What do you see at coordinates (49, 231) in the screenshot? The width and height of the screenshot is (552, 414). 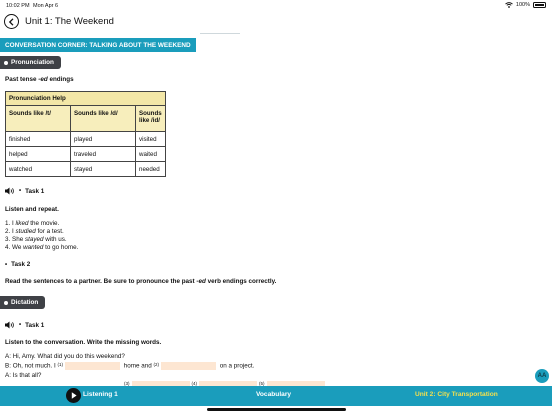 I see `sentence-text: for a test.` at bounding box center [49, 231].